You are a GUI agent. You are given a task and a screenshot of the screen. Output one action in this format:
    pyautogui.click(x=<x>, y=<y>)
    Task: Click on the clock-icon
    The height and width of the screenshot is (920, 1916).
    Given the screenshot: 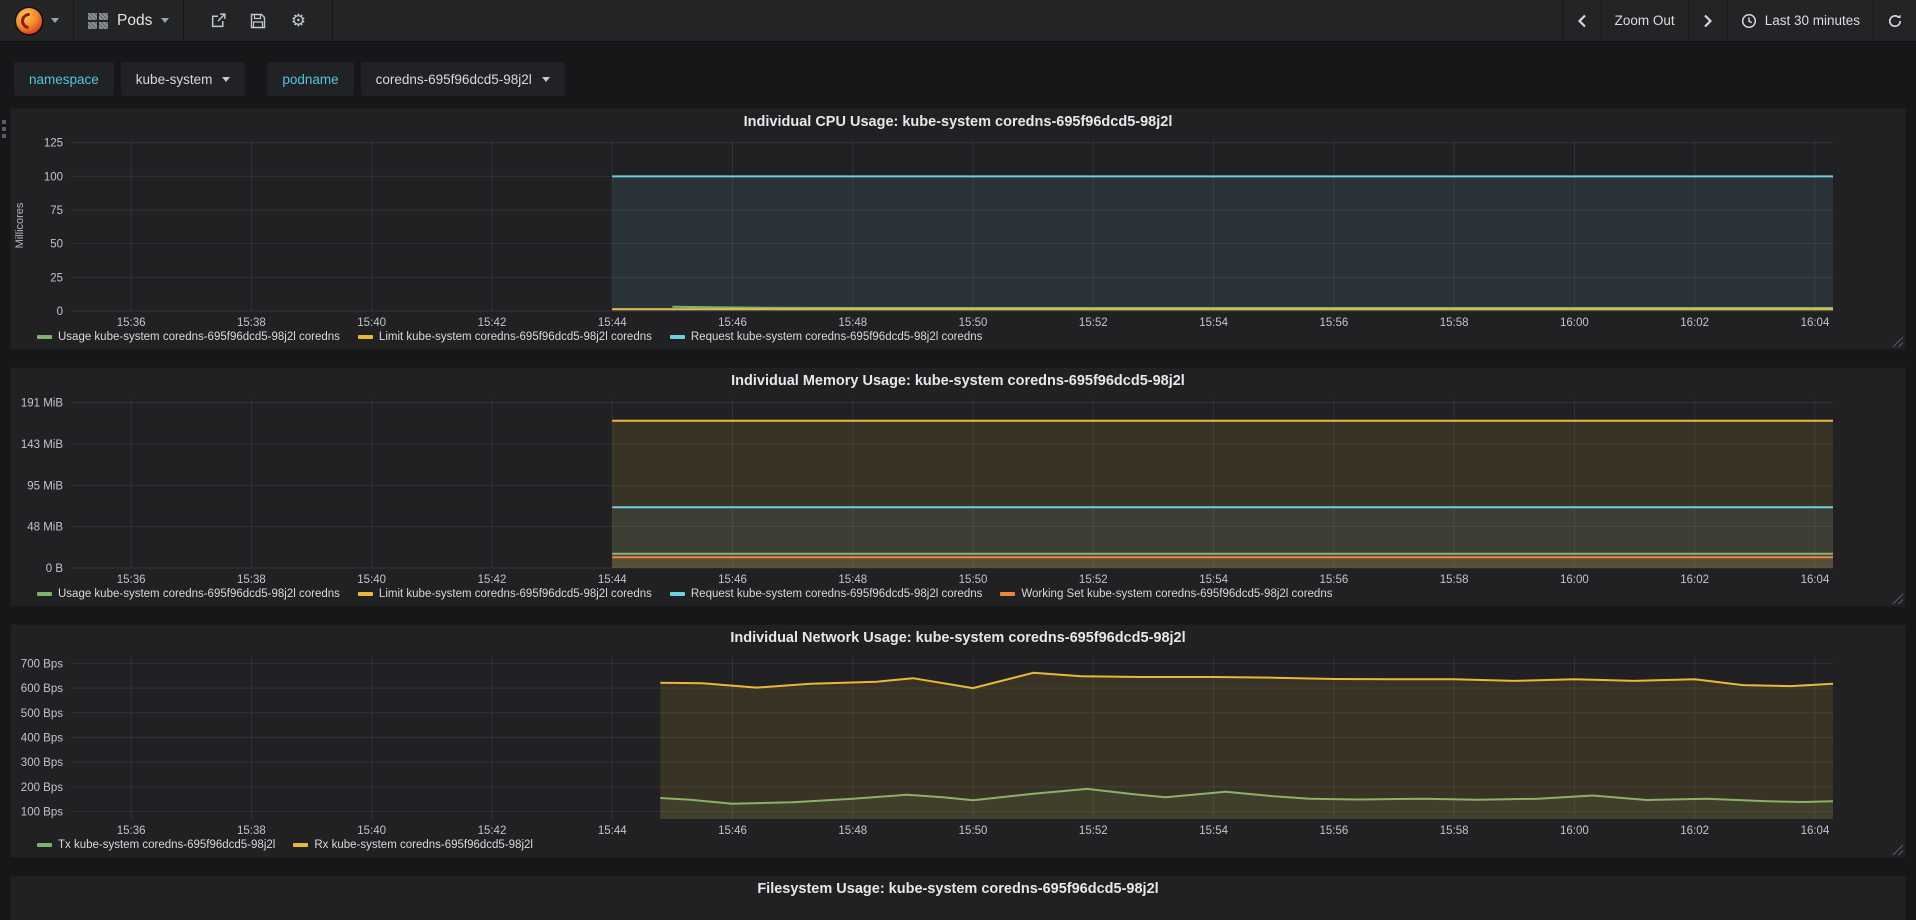 What is the action you would take?
    pyautogui.click(x=1748, y=20)
    